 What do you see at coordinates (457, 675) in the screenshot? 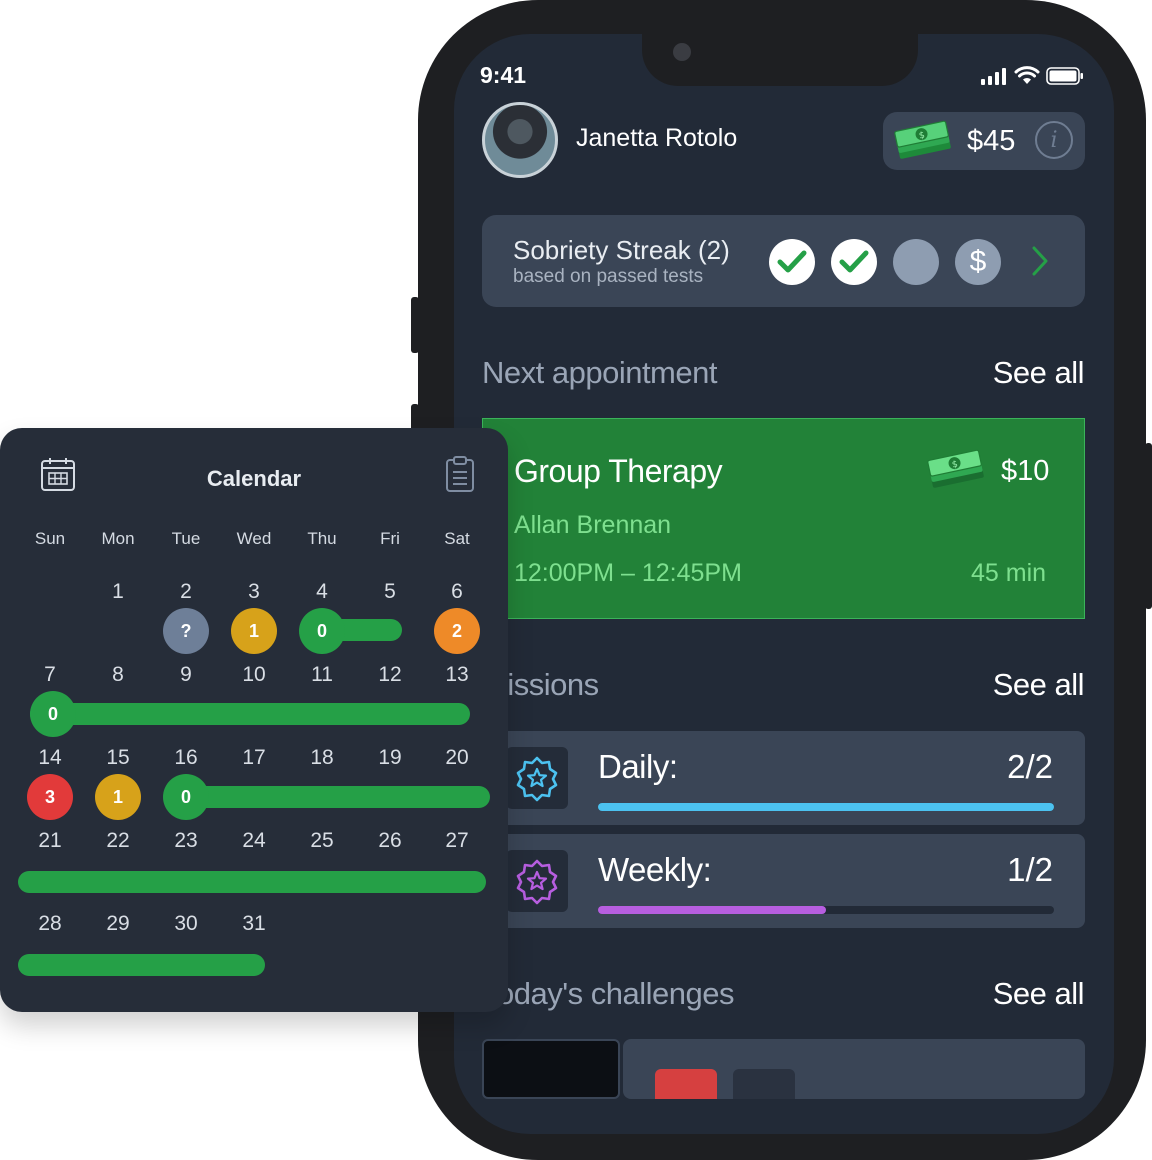
I see `calendar-day: 13` at bounding box center [457, 675].